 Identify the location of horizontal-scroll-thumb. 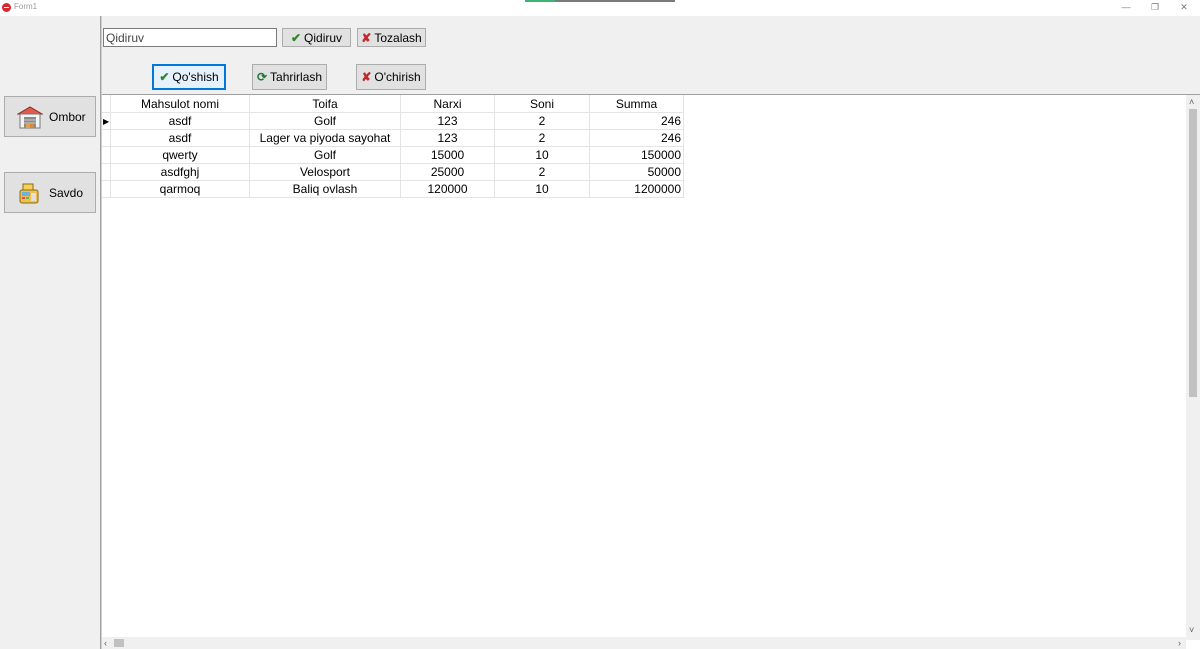
(119, 643).